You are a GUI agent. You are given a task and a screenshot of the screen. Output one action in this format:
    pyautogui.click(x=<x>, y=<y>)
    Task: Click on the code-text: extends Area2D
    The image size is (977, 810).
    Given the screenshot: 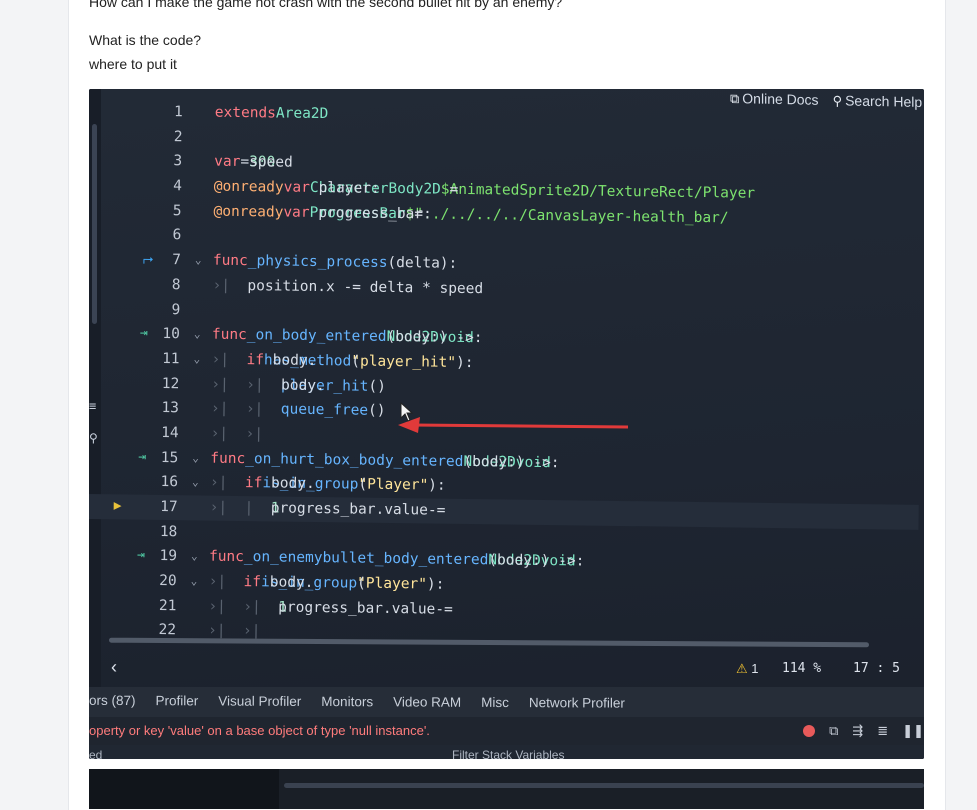 What is the action you would take?
    pyautogui.click(x=272, y=114)
    